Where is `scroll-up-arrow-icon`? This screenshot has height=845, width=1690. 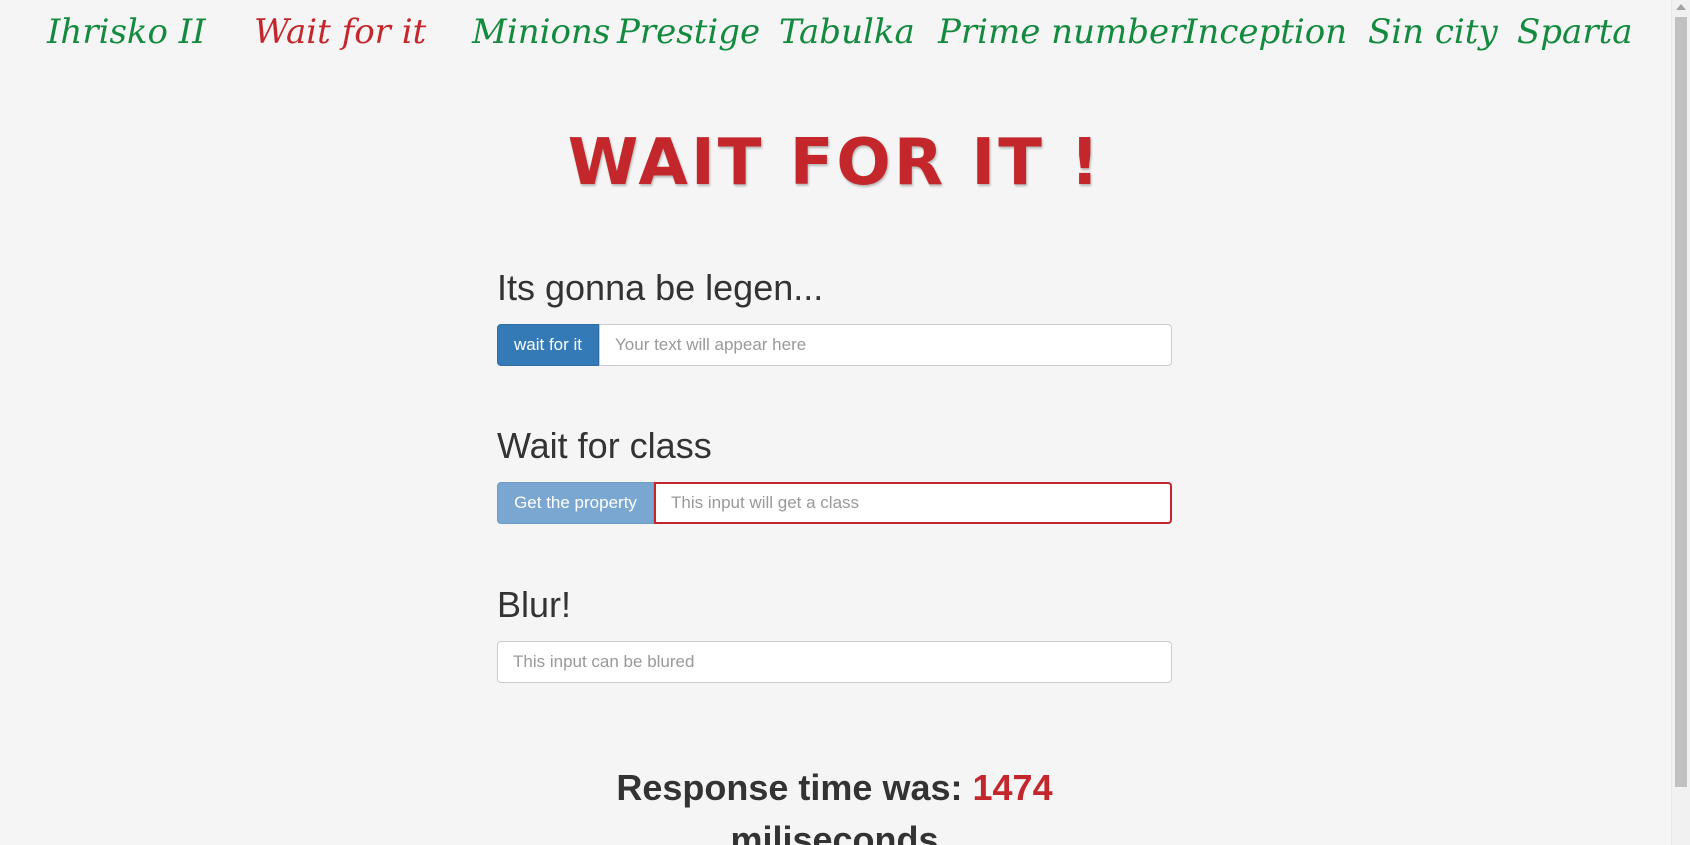
scroll-up-arrow-icon is located at coordinates (1681, 7).